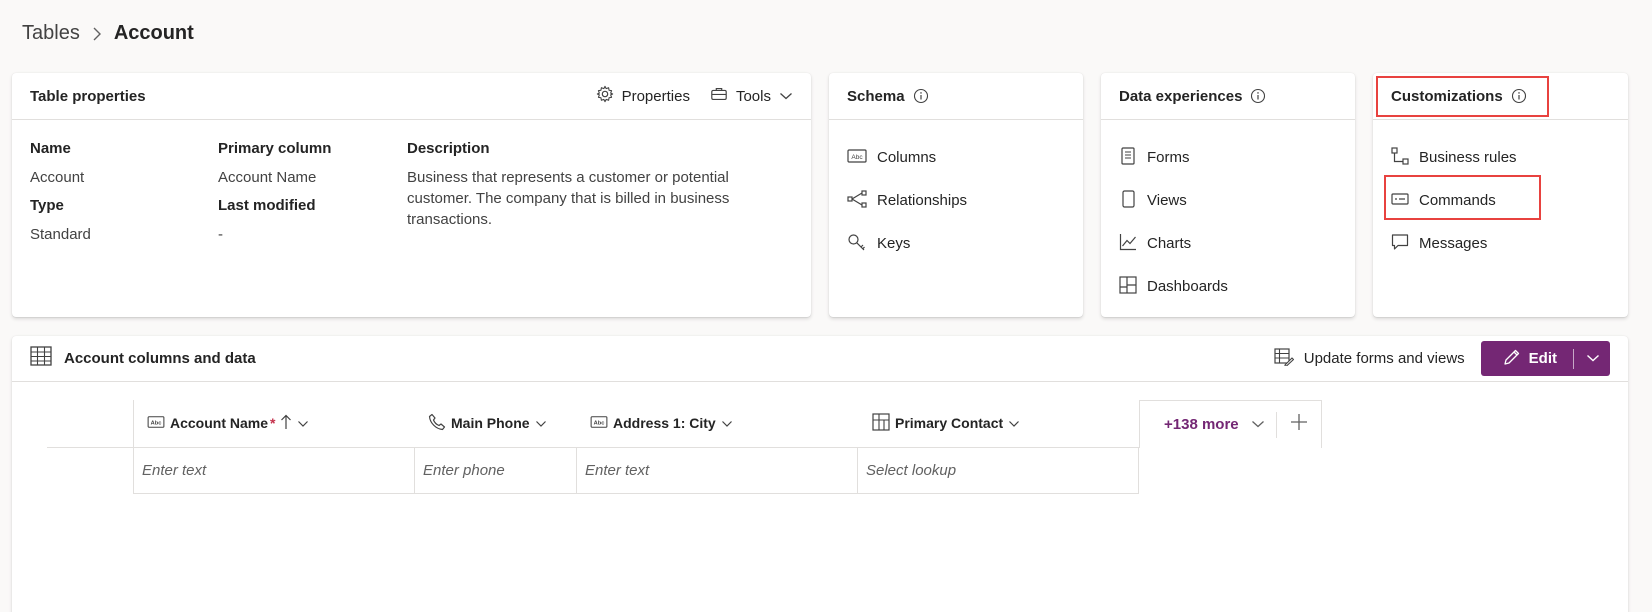  I want to click on cell-main-phone-input: Enter phone, so click(498, 470).